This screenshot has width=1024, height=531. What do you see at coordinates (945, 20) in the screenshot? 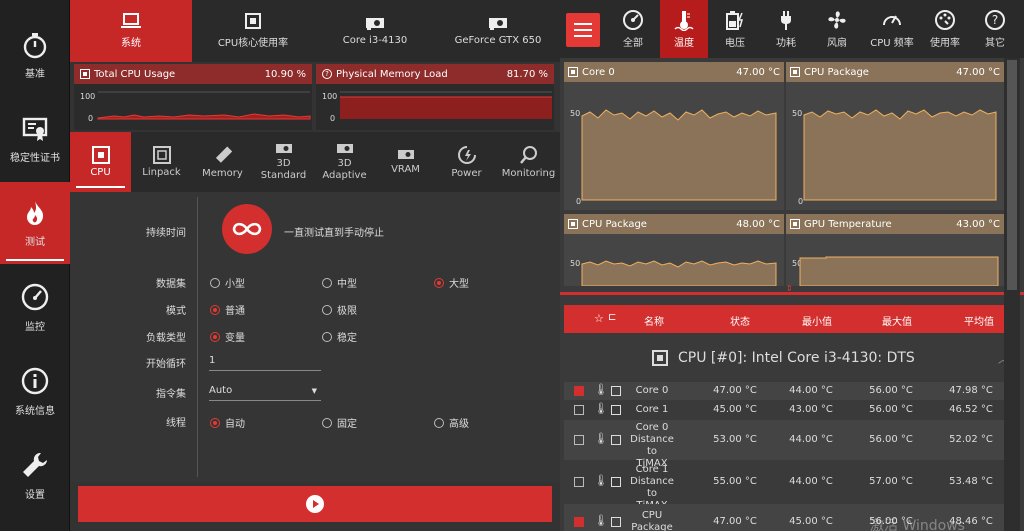
I see `usage-gauge-icon` at bounding box center [945, 20].